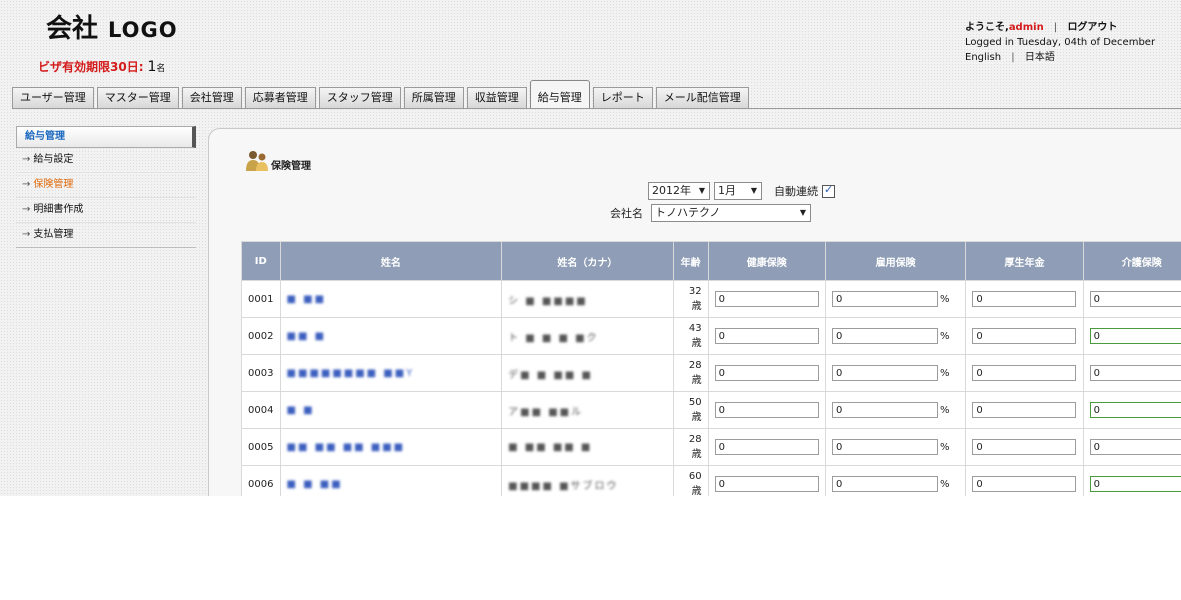 Image resolution: width=1181 pixels, height=600 pixels. What do you see at coordinates (161, 69) in the screenshot?
I see `visa-expiry-unit: 名` at bounding box center [161, 69].